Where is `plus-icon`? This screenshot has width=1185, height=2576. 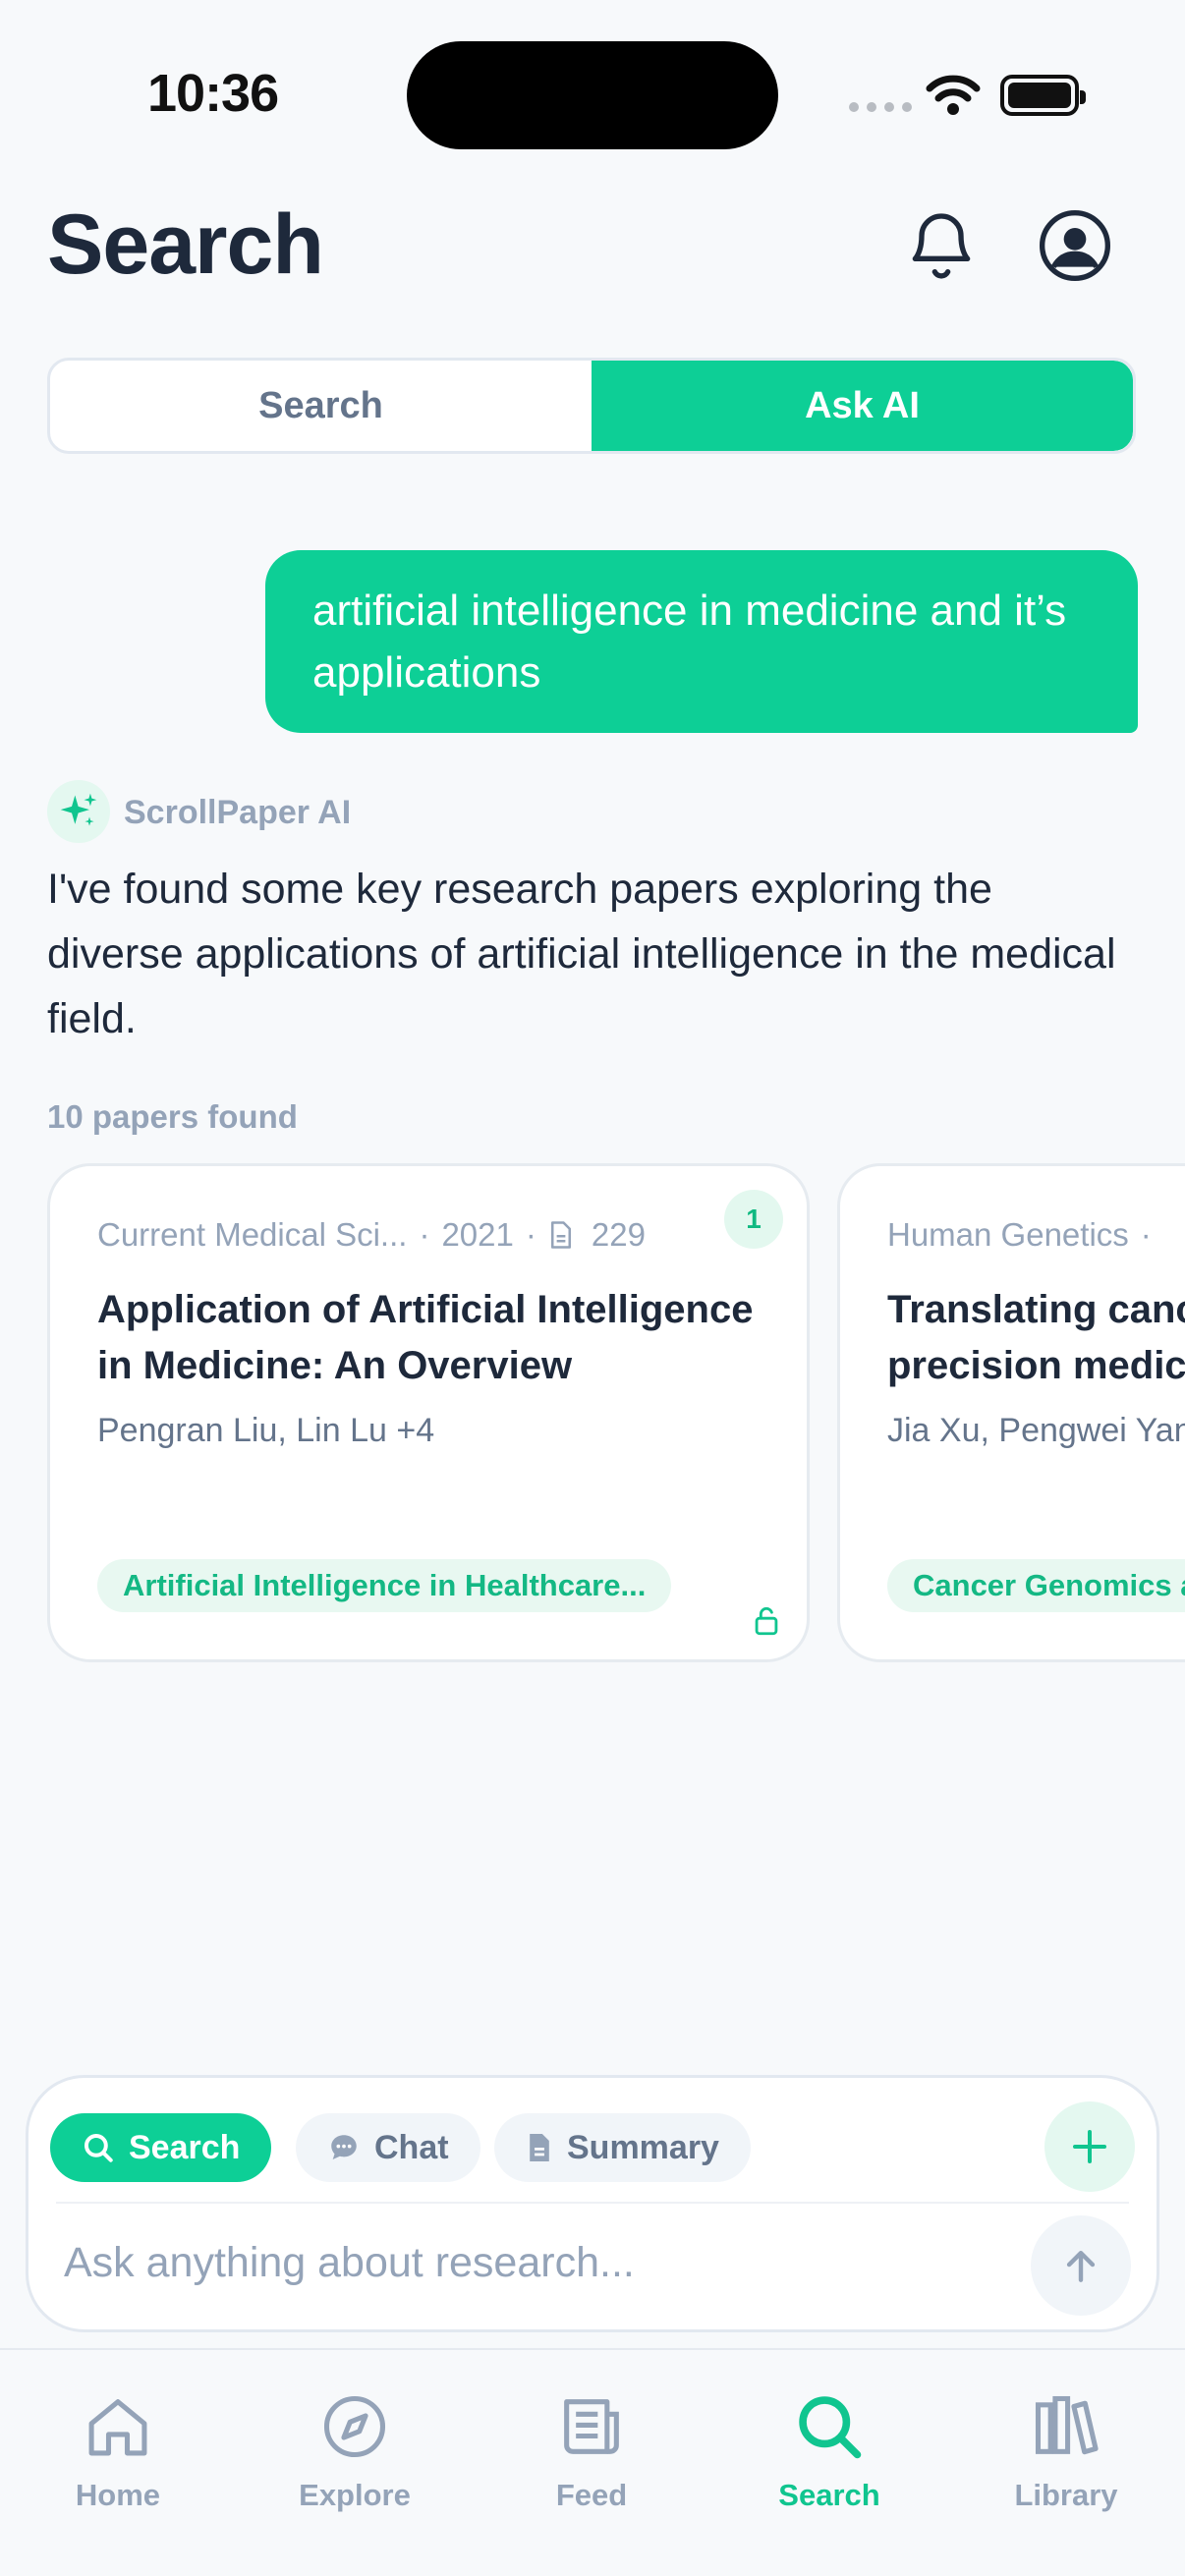
plus-icon is located at coordinates (1089, 2146).